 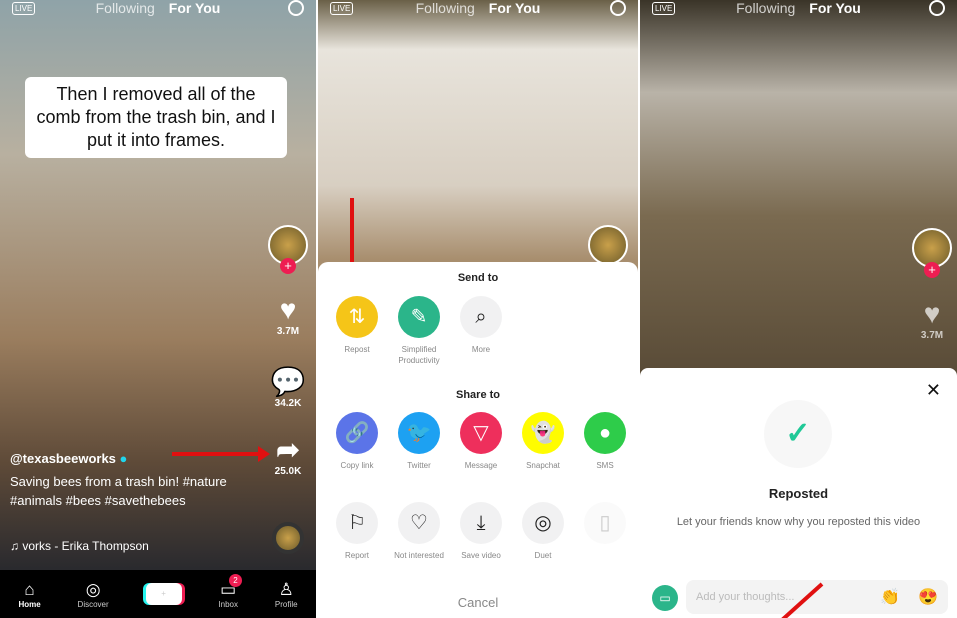 I want to click on save-video-button: ⤓ Save video, so click(x=481, y=531).